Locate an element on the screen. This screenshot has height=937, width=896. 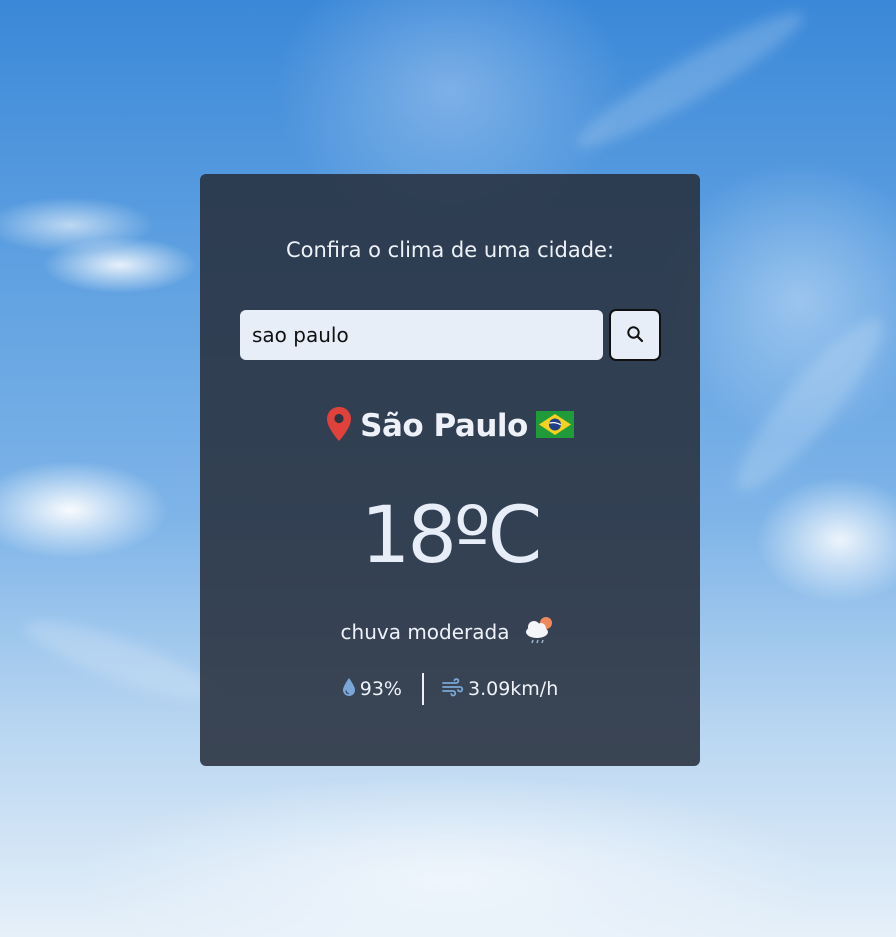
details-row: 93% 3.09km/h is located at coordinates (450, 689).